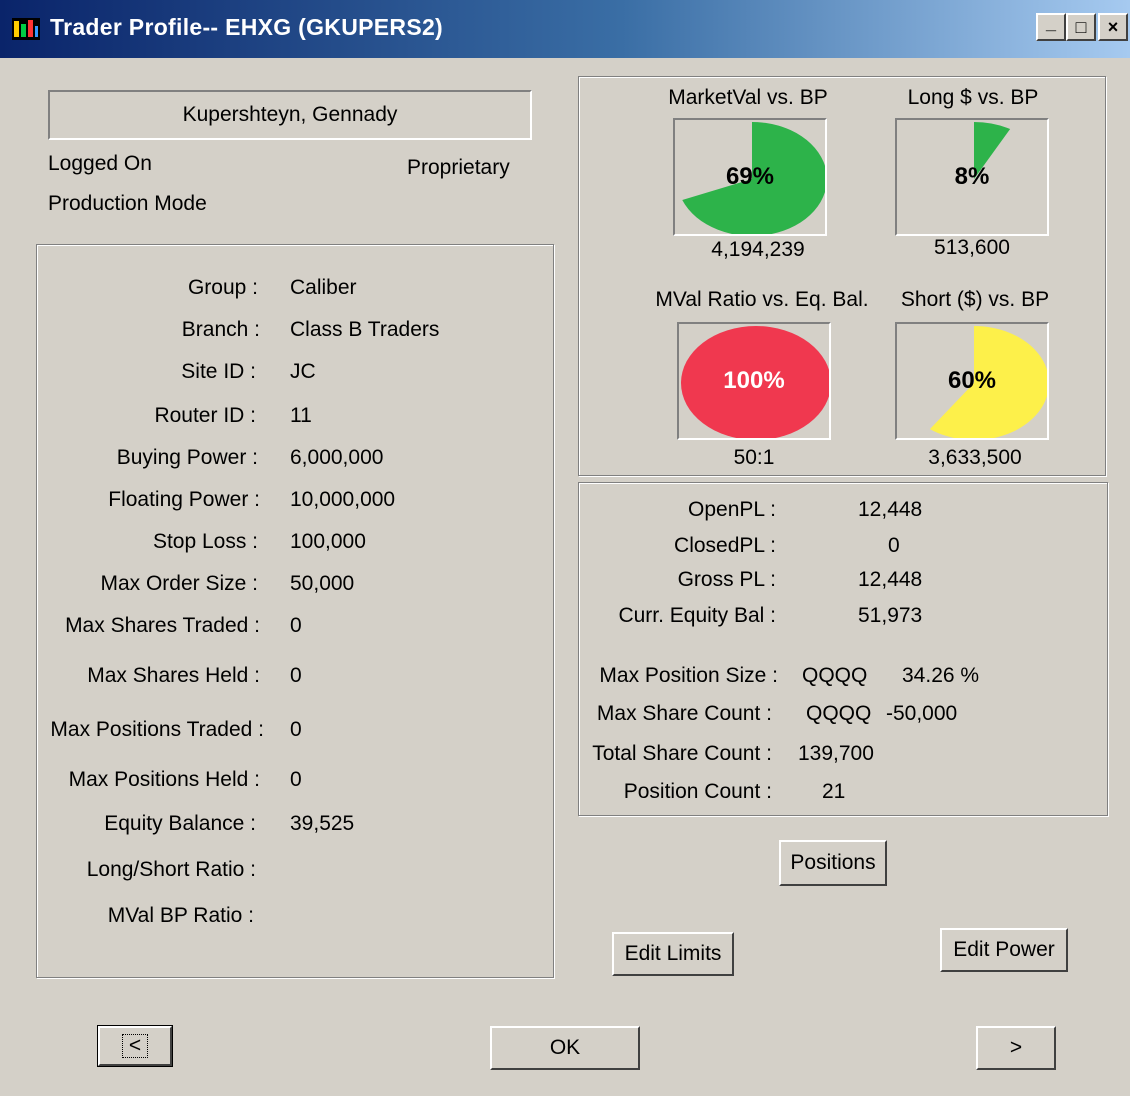  I want to click on max-order-size-label: Max Order Size :, so click(179, 583).